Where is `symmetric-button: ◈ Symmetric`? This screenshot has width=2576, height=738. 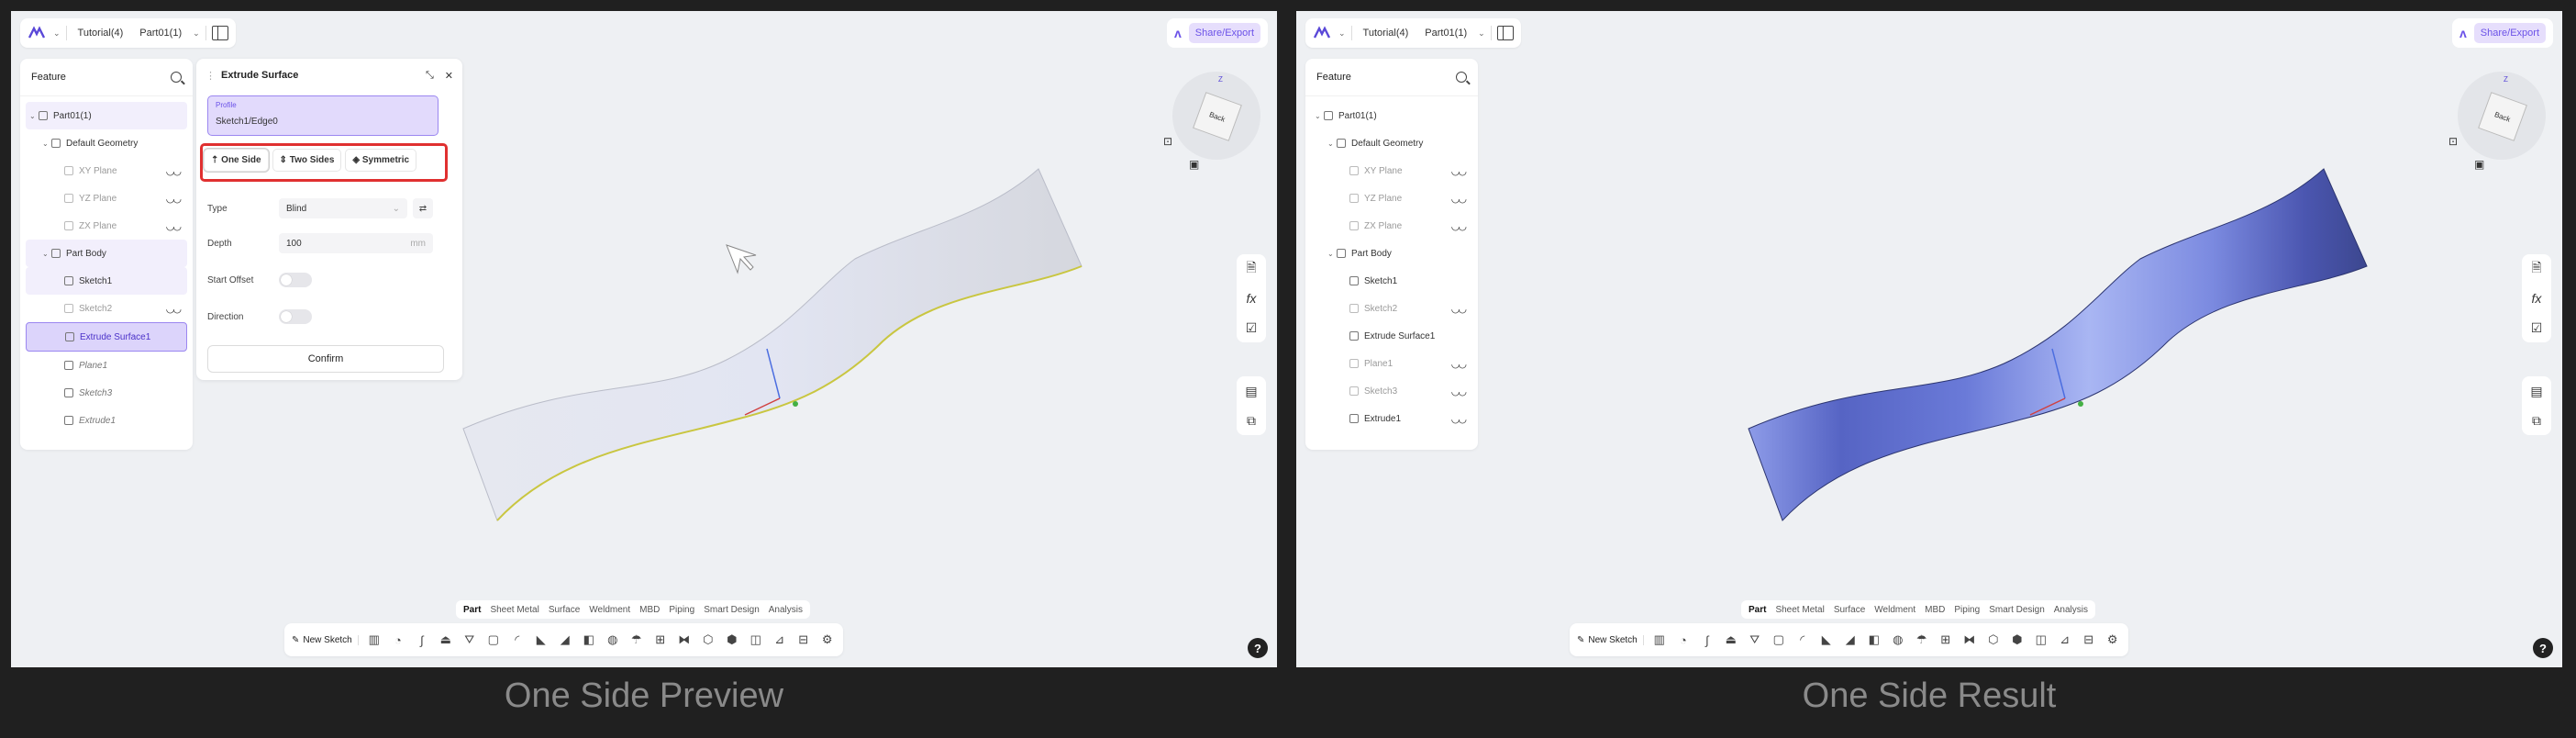 symmetric-button: ◈ Symmetric is located at coordinates (381, 160).